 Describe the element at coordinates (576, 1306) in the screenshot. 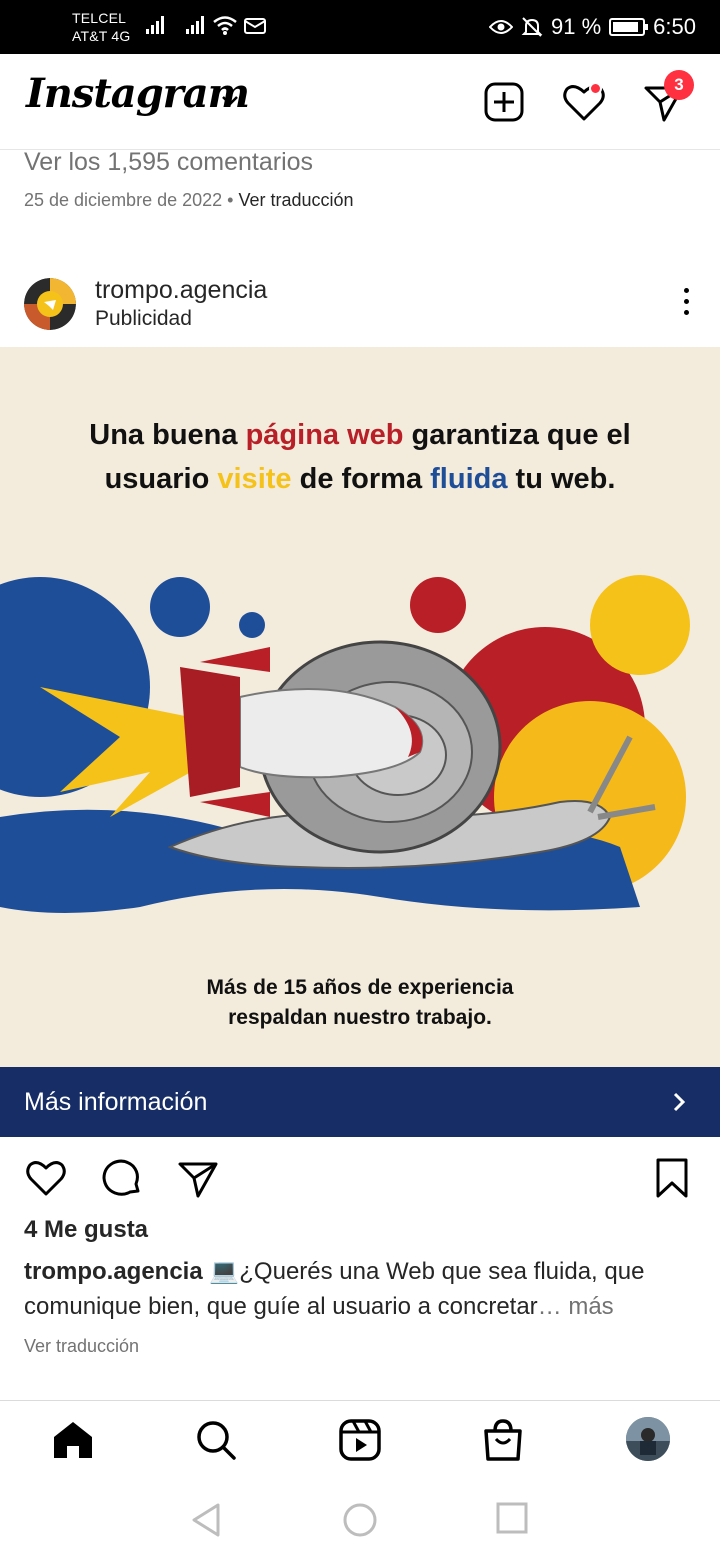

I see `caption-more-link: … más` at that location.